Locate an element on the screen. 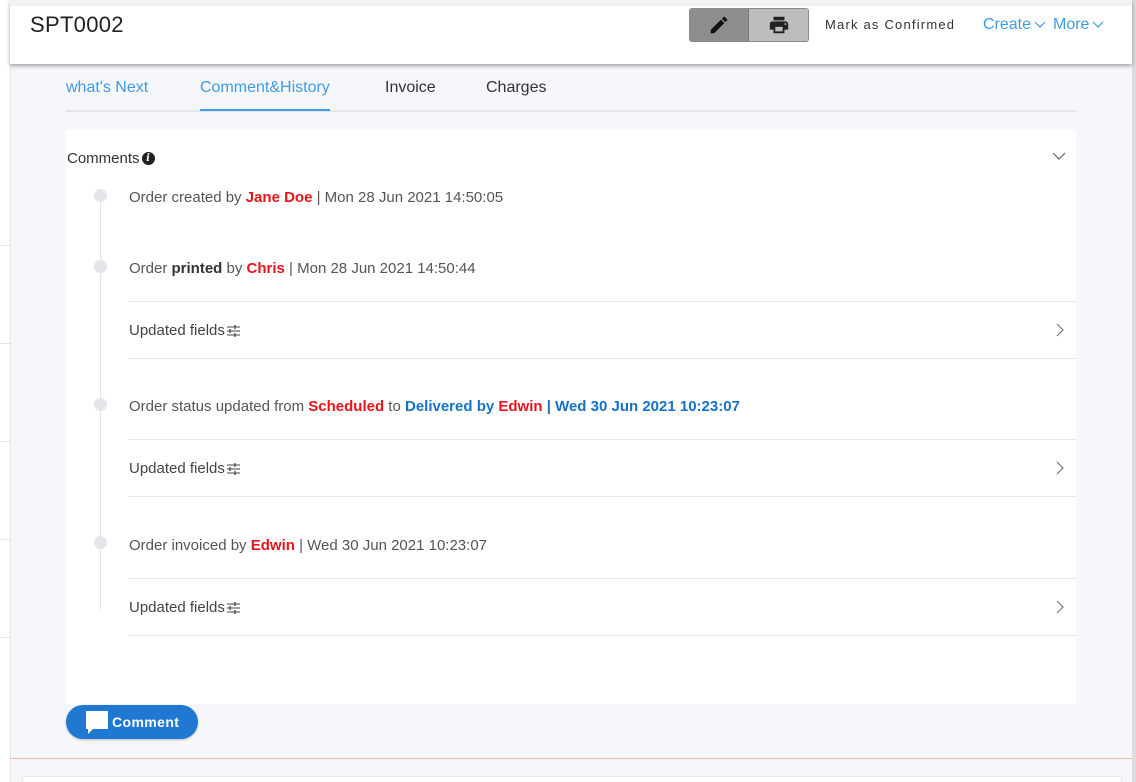  print-button is located at coordinates (778, 25).